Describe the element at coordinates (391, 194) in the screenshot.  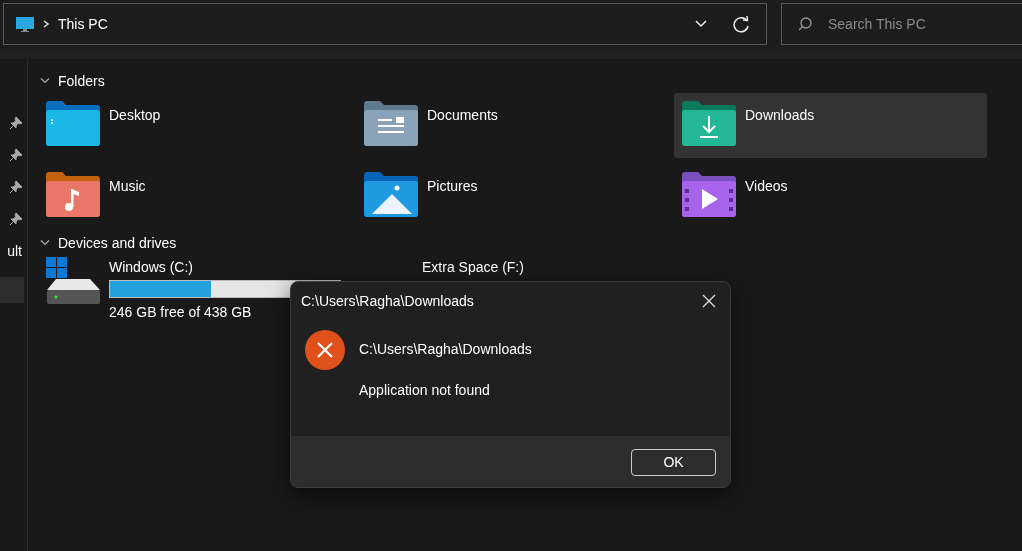
I see `picture-folder-icon` at that location.